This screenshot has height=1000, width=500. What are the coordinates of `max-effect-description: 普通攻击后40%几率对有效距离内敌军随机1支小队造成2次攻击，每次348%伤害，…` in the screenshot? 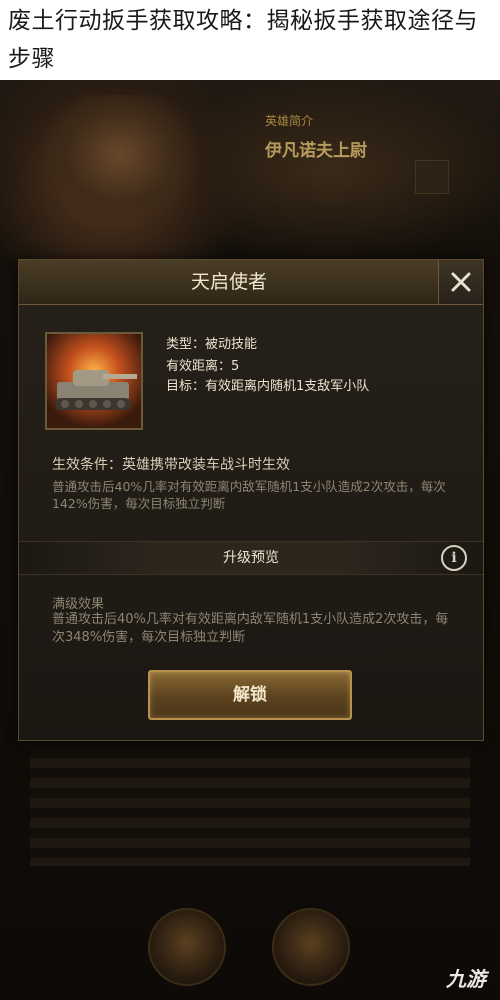 It's located at (250, 628).